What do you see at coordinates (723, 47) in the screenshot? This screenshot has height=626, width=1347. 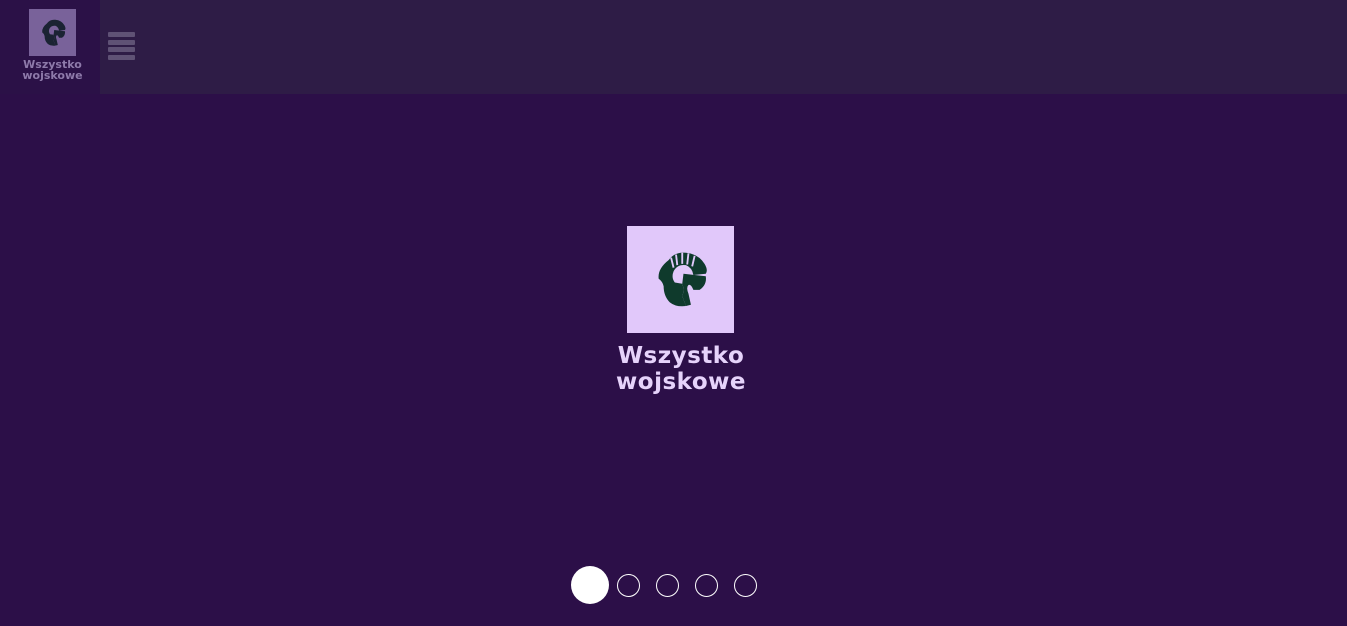 I see `top-bar` at bounding box center [723, 47].